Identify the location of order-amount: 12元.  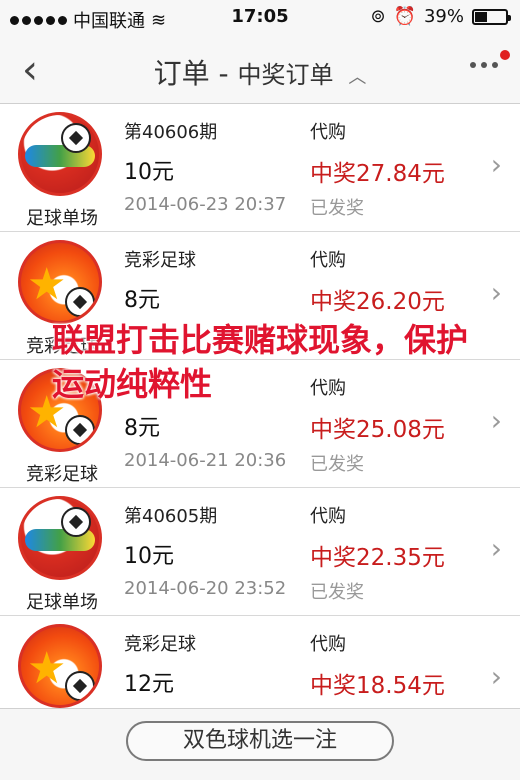
(149, 684).